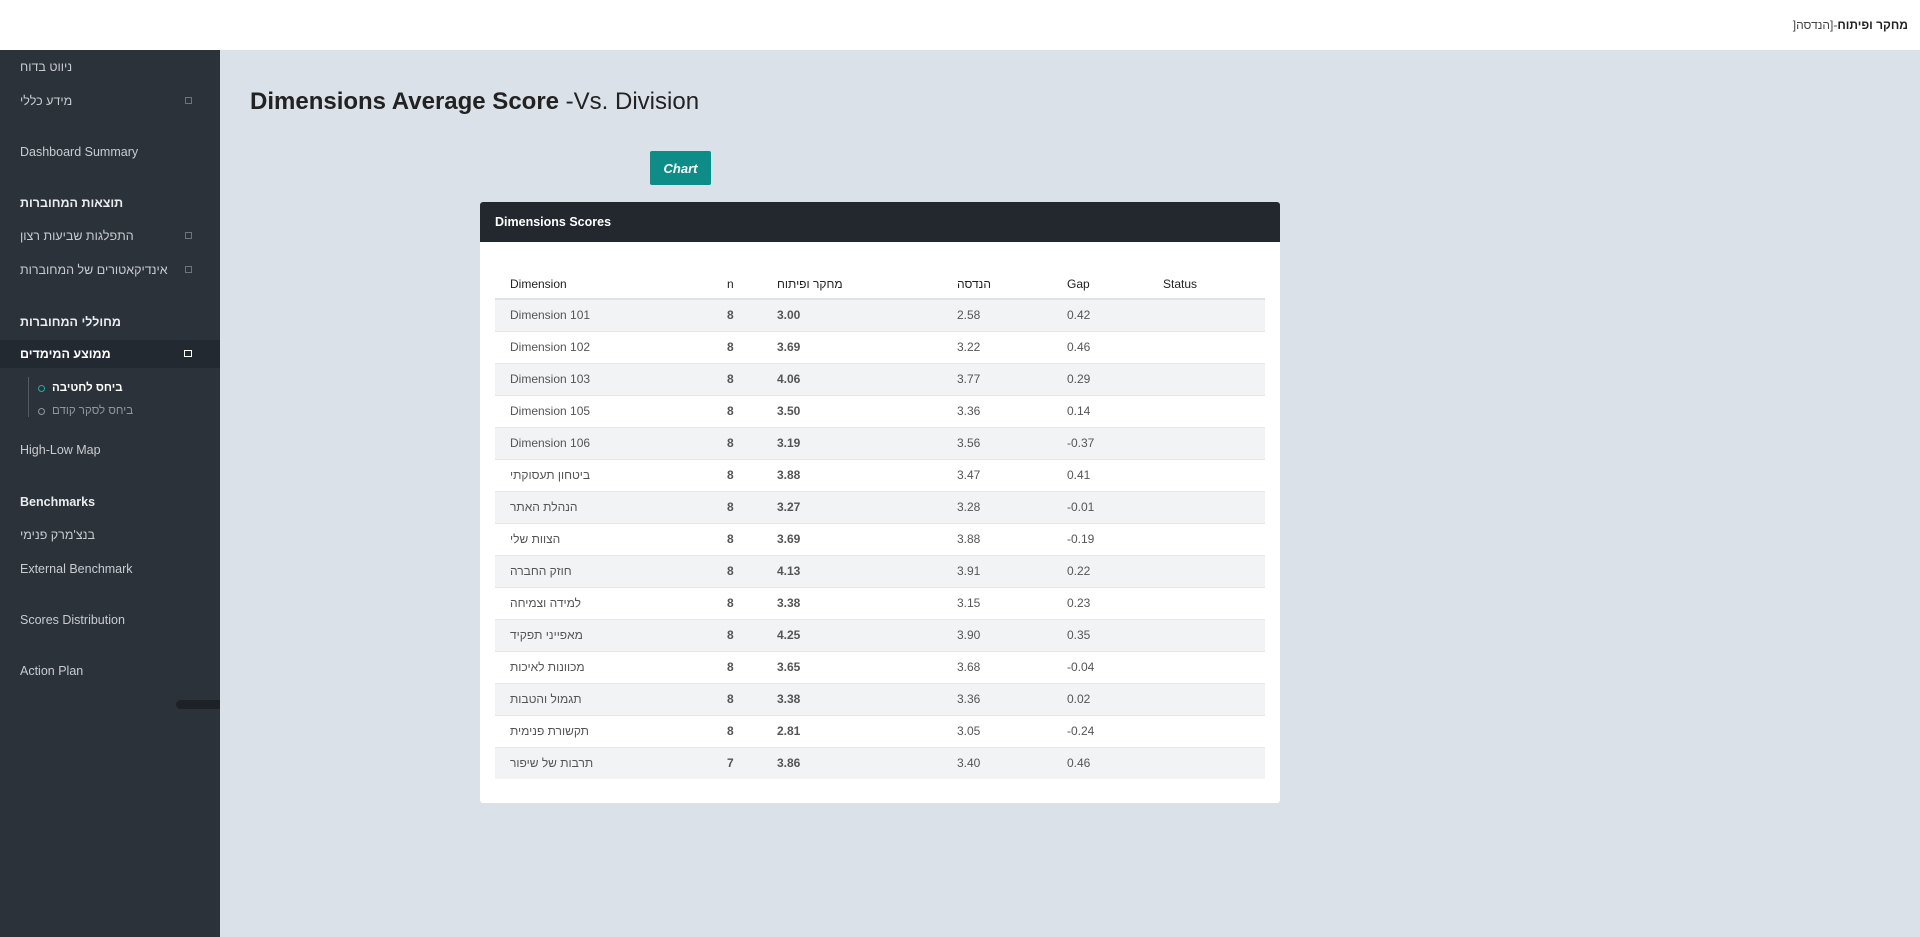 This screenshot has width=1920, height=937. Describe the element at coordinates (997, 506) in the screenshot. I see `cell-compare-score: 3.28` at that location.